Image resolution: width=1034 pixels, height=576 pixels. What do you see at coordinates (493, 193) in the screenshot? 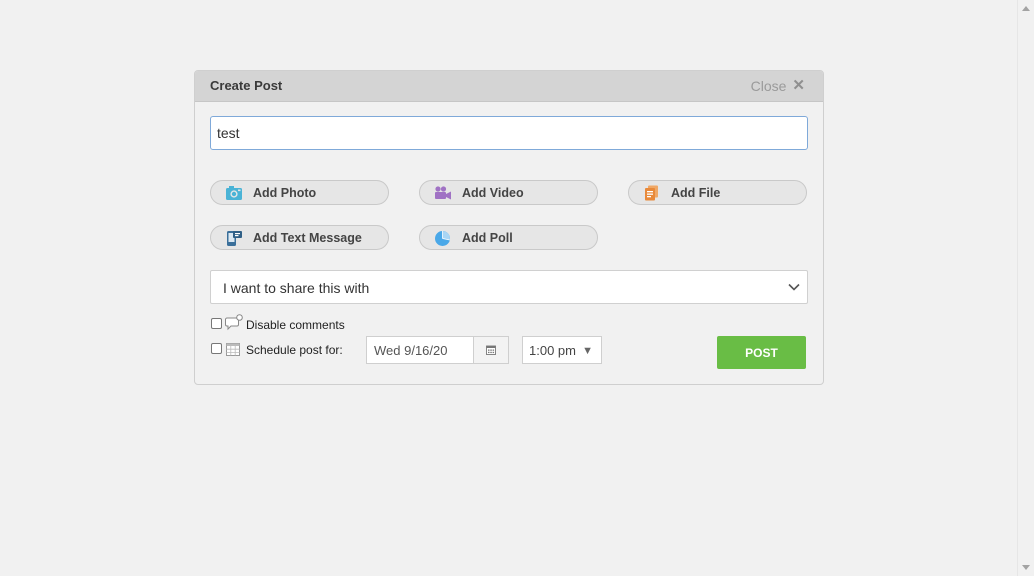
I see `add-video-label: Add Video` at bounding box center [493, 193].